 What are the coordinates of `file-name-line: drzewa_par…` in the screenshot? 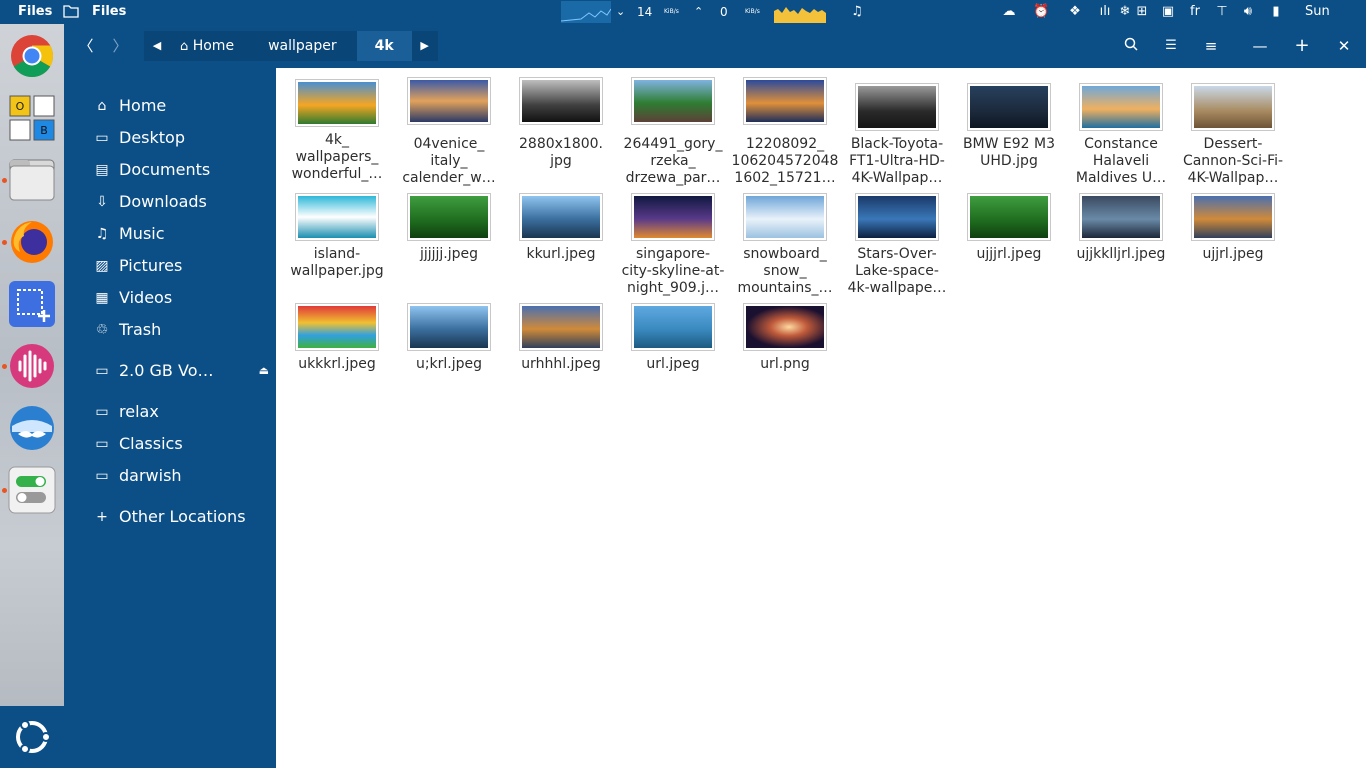 It's located at (673, 178).